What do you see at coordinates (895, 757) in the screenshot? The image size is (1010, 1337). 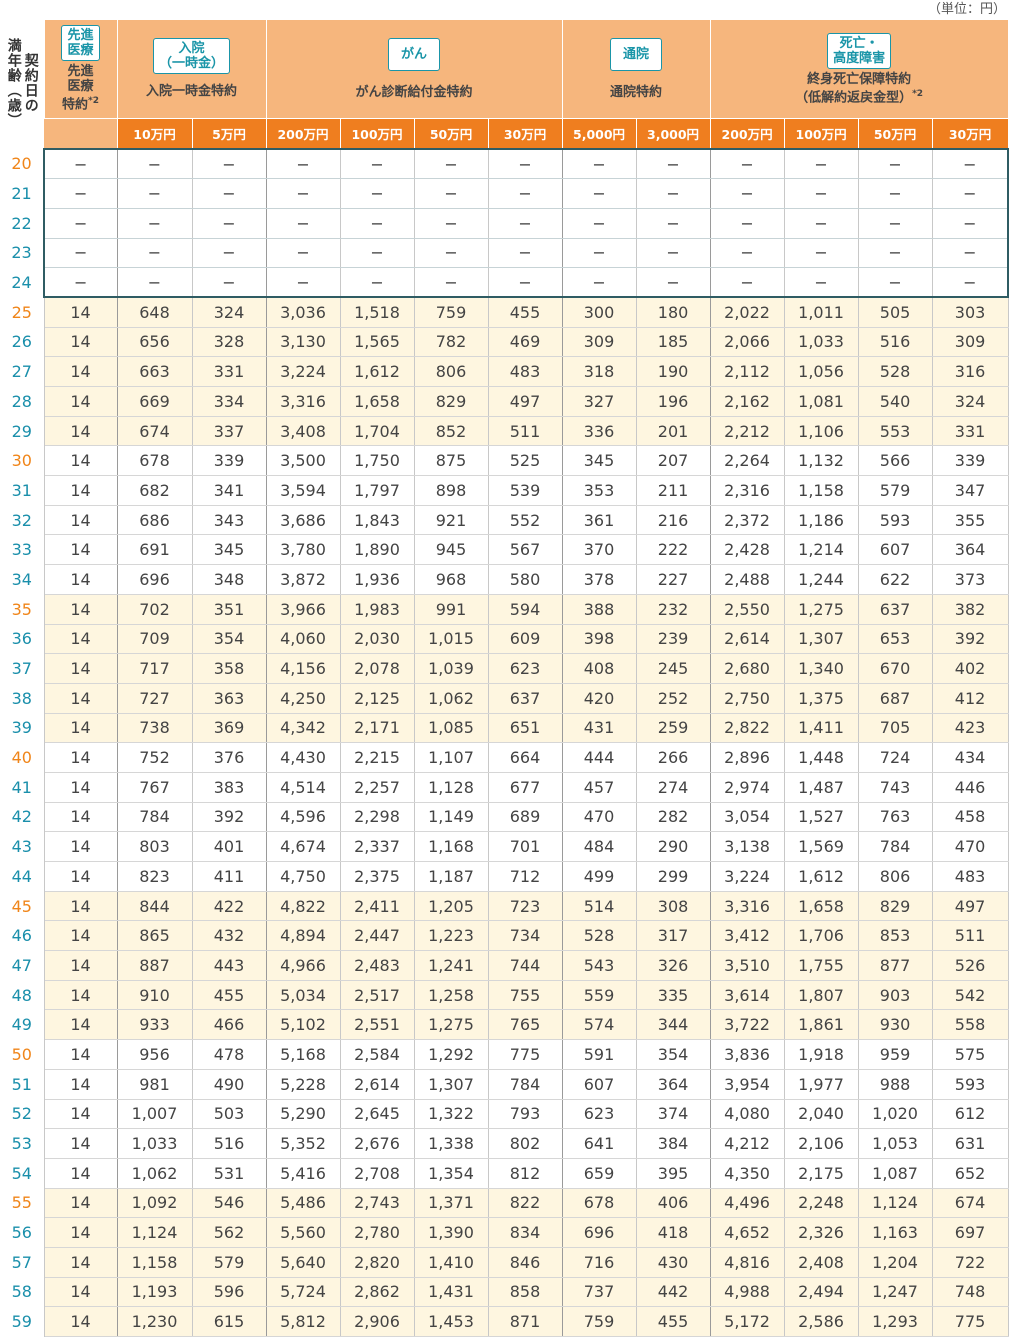 I see `rate-cell: 724` at bounding box center [895, 757].